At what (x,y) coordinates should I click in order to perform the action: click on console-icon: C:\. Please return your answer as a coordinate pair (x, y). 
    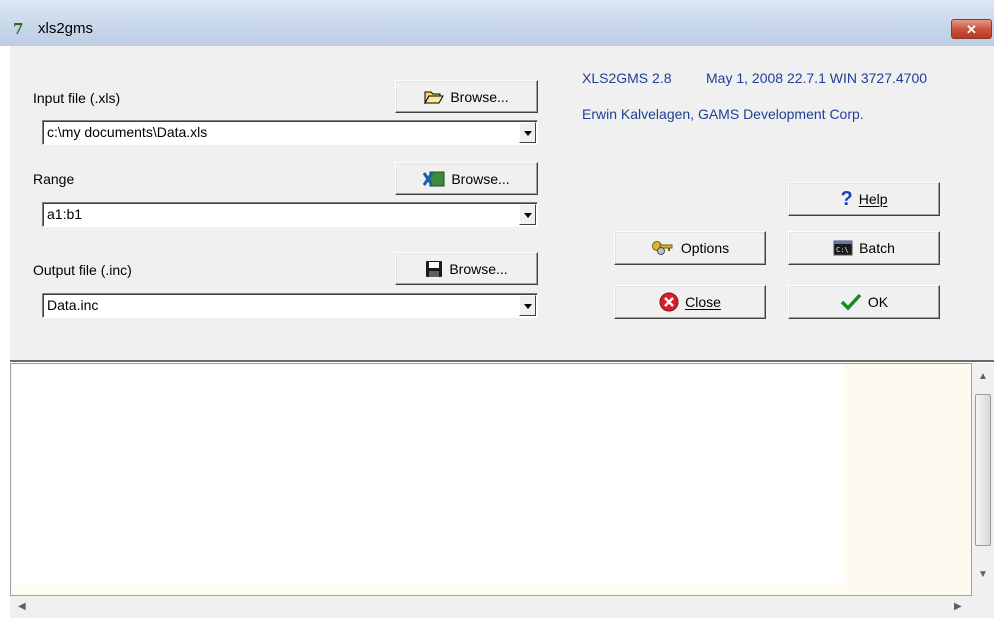
    Looking at the image, I should click on (843, 248).